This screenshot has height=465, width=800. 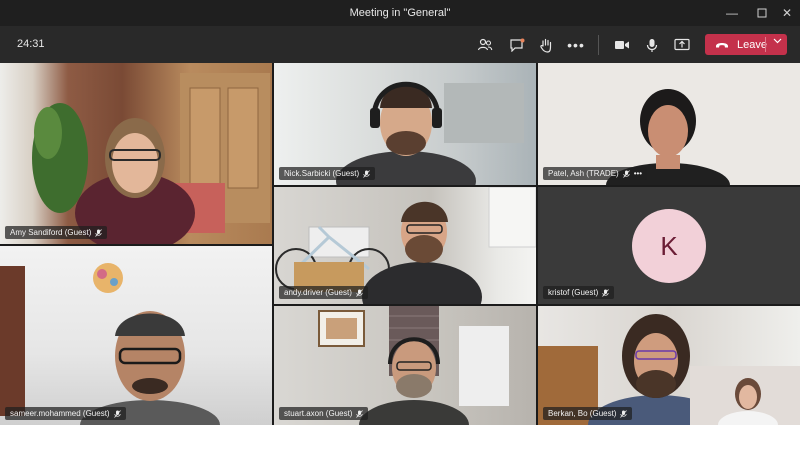 What do you see at coordinates (786, 13) in the screenshot?
I see `close-icon: ✕` at bounding box center [786, 13].